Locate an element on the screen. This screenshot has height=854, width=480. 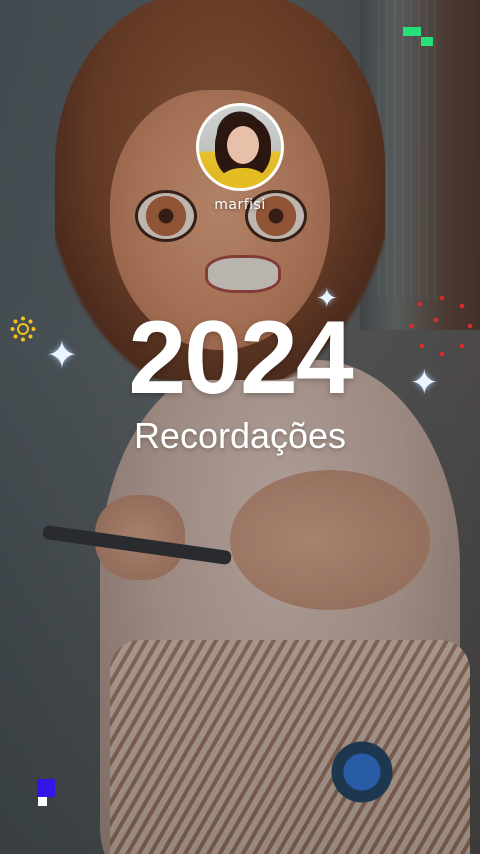
avatar-shirt is located at coordinates (243, 178).